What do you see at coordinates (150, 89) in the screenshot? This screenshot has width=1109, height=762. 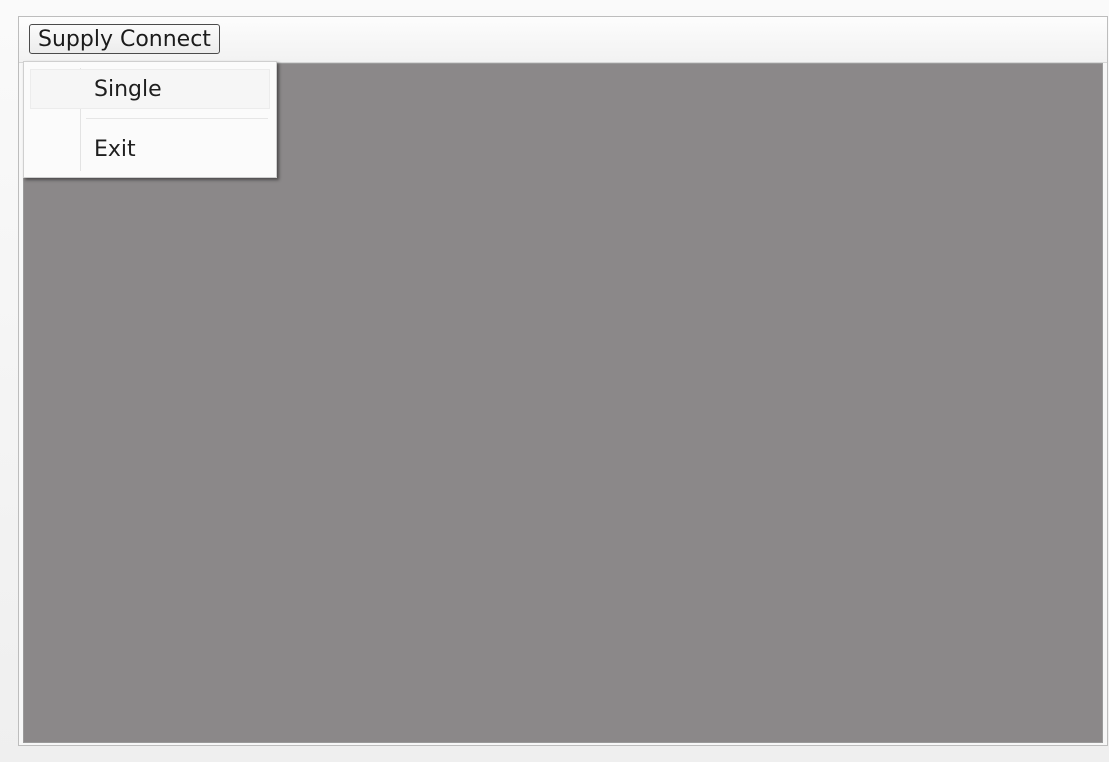 I see `menu-item-single: Single` at bounding box center [150, 89].